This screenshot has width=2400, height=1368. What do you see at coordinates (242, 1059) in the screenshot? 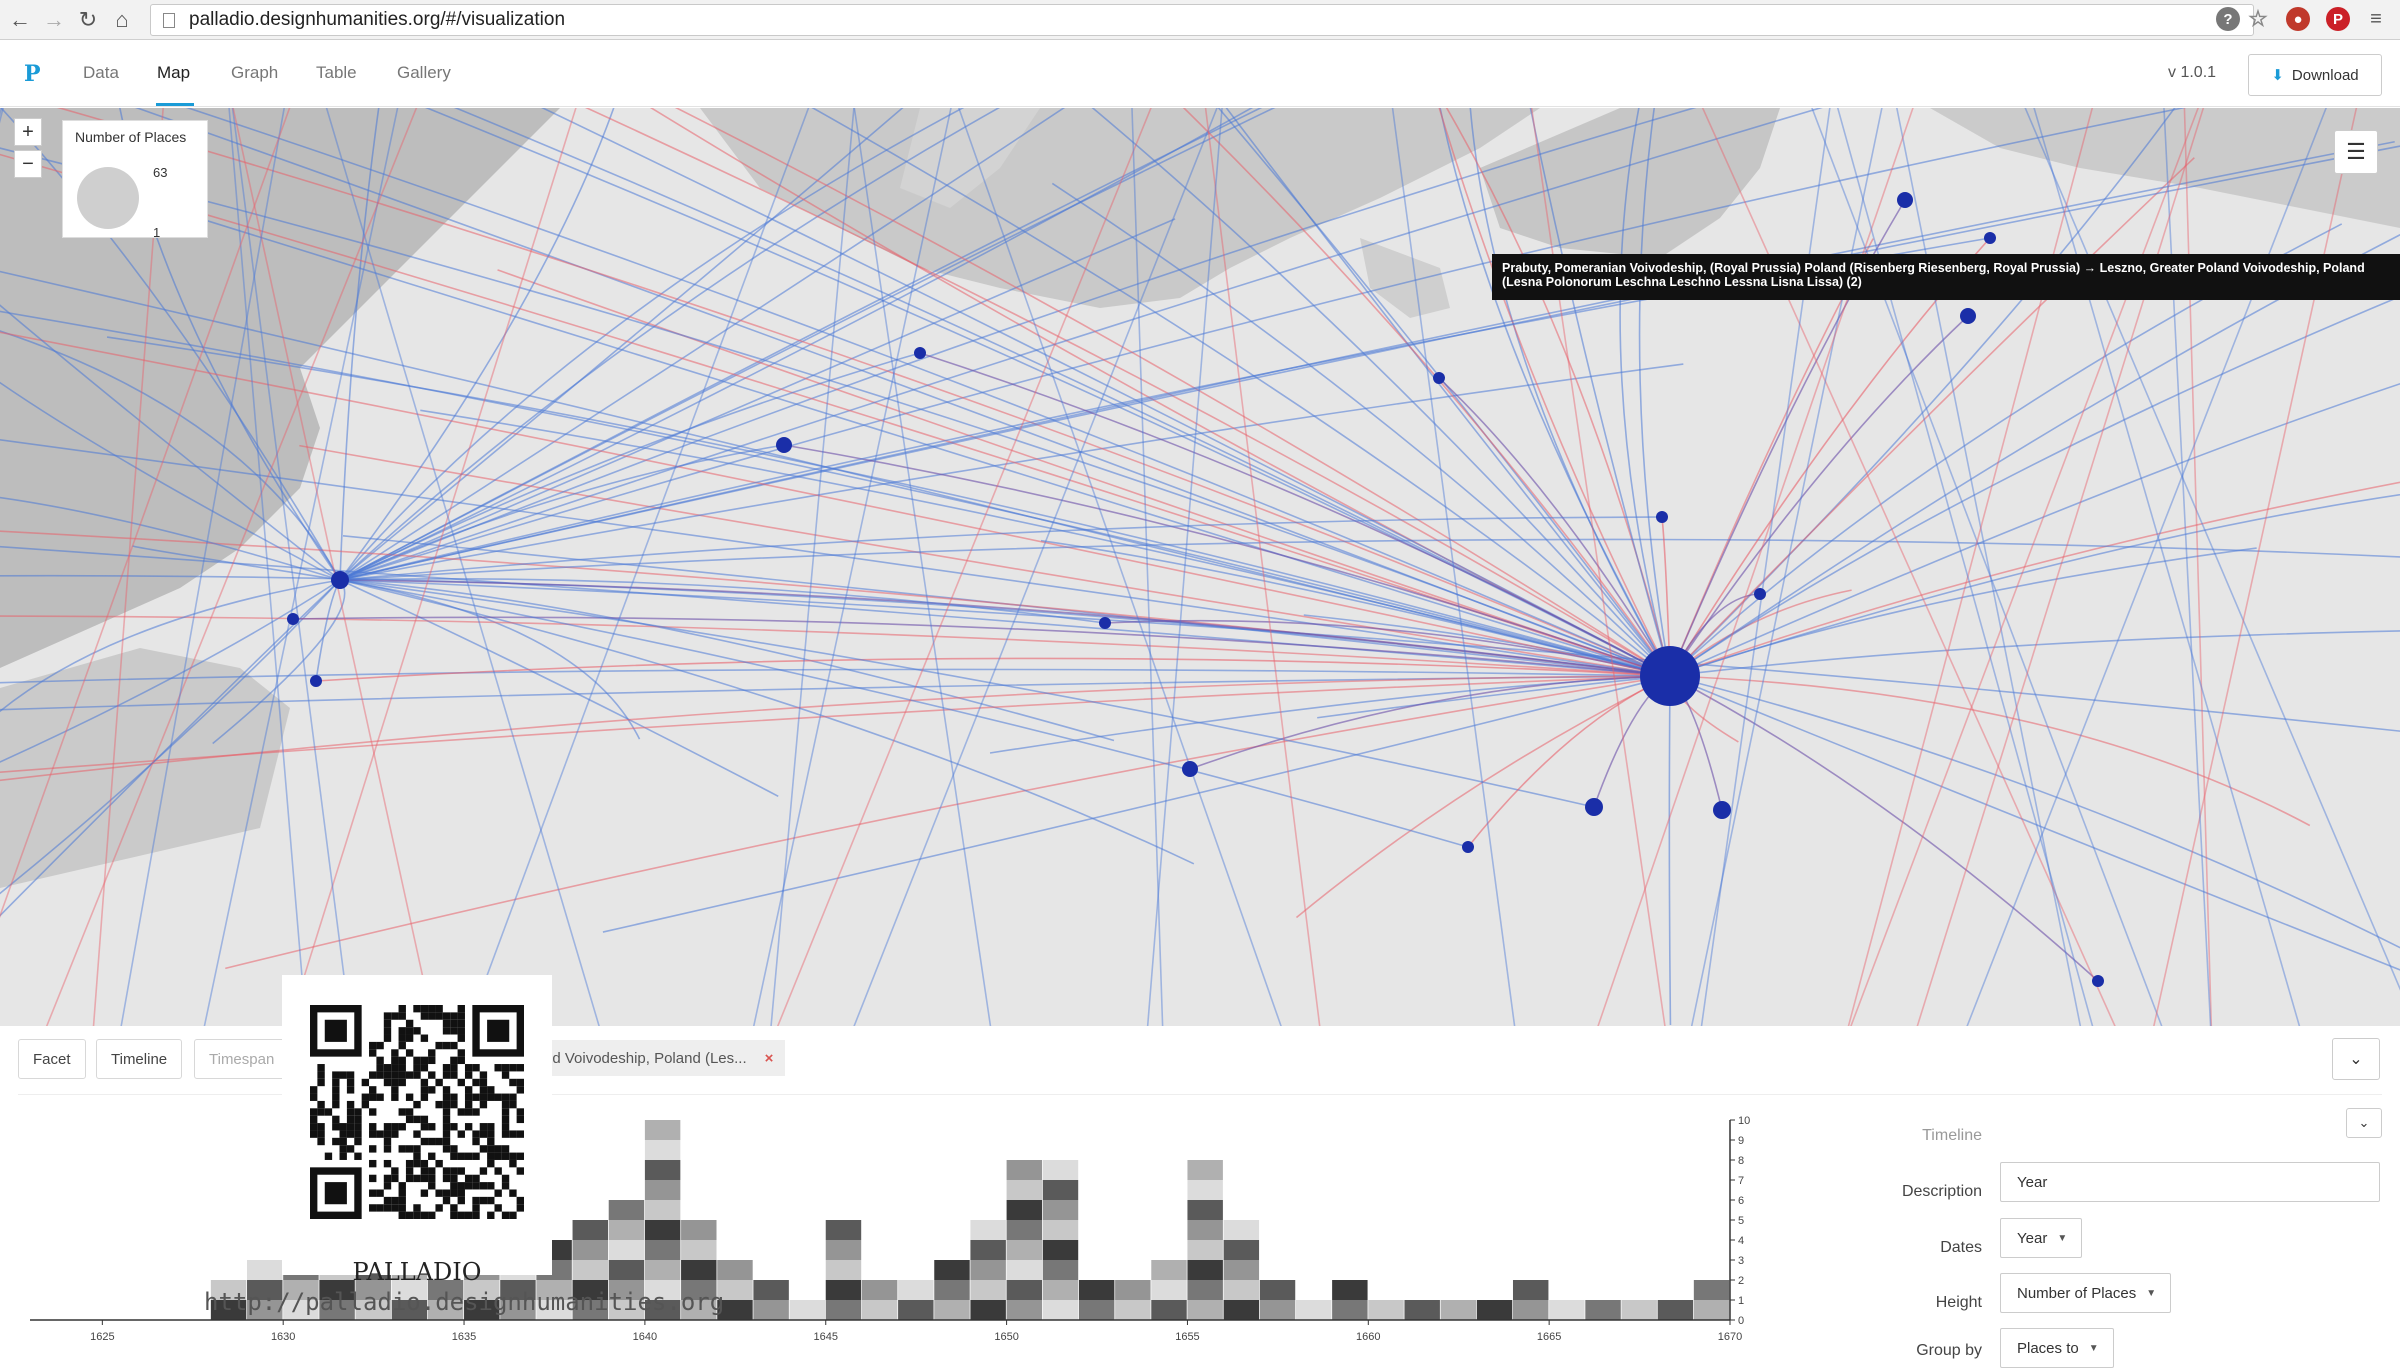
I see `timespan-tab: Timespan` at bounding box center [242, 1059].